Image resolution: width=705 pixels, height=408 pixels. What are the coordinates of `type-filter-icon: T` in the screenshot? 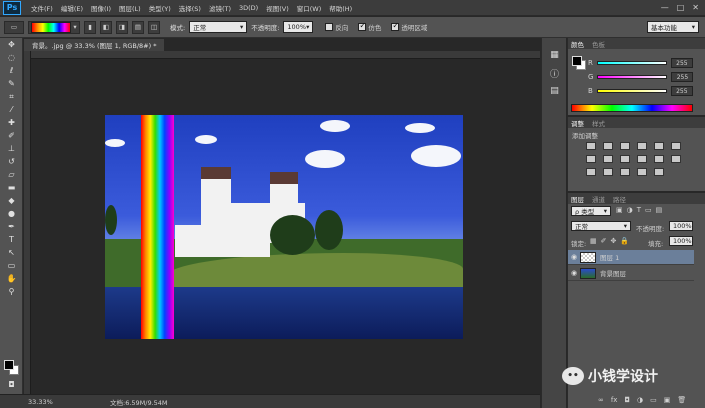 It's located at (639, 210).